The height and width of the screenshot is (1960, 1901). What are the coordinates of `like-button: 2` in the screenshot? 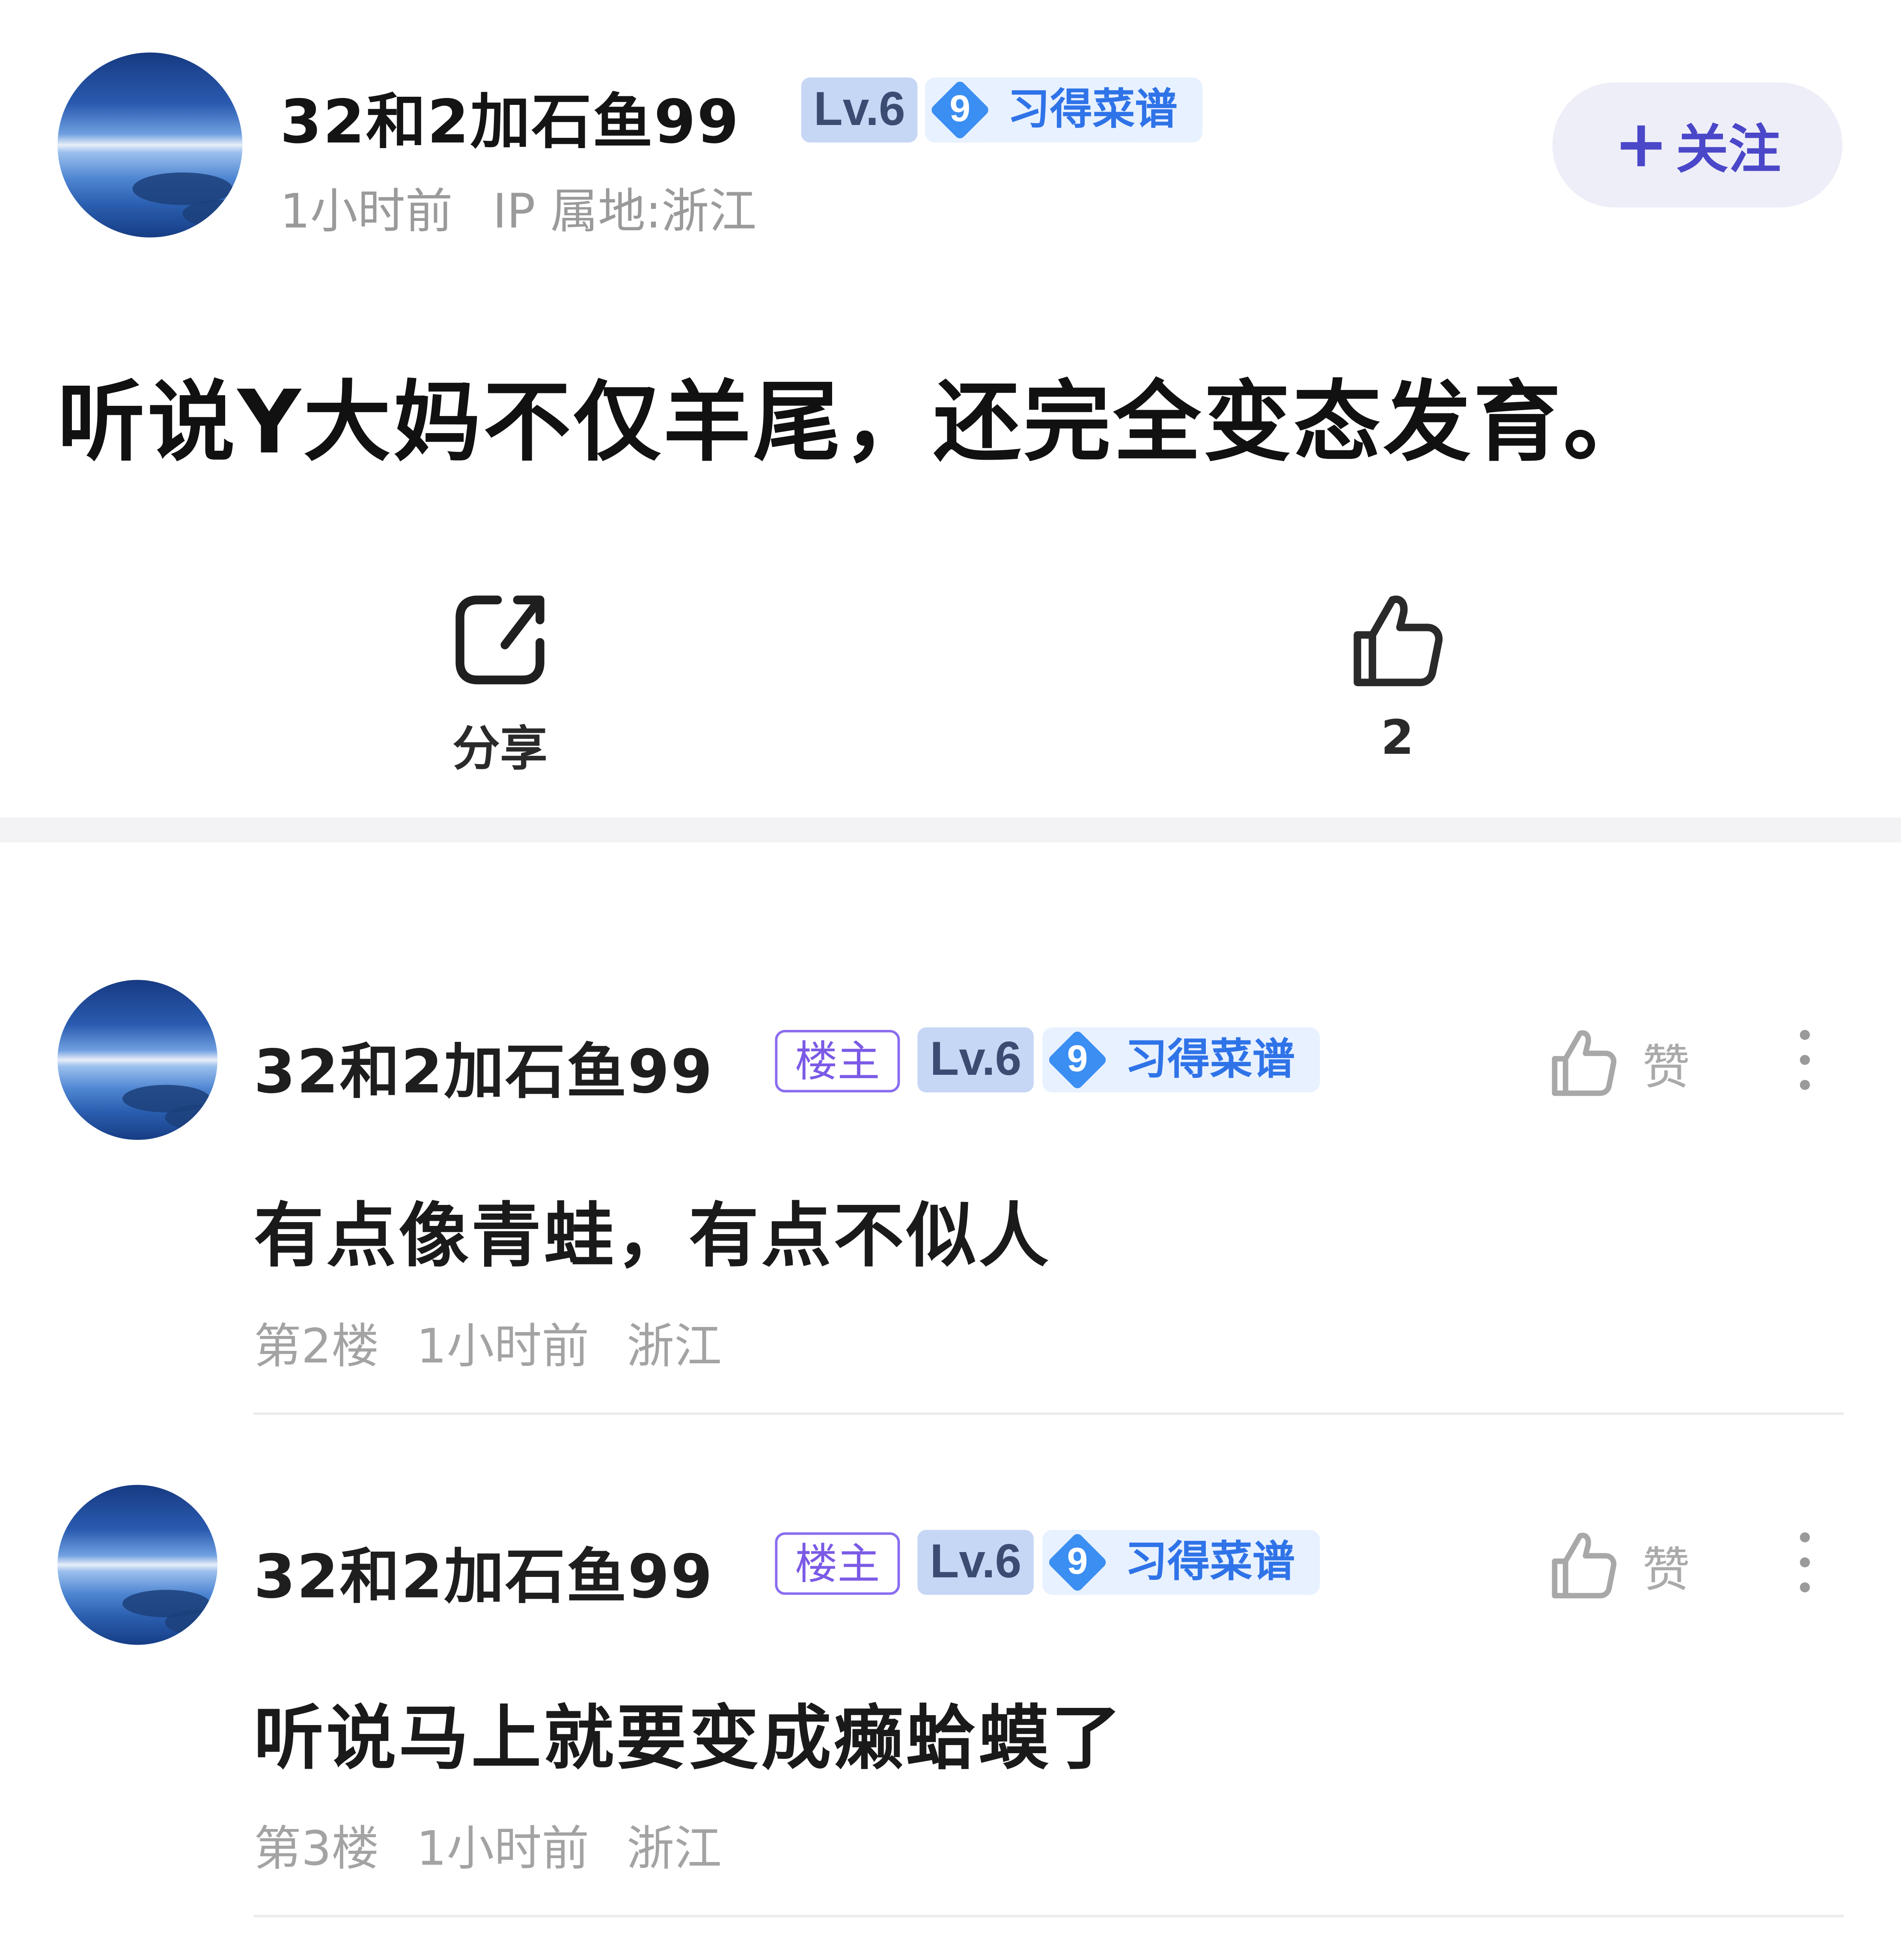 It's located at (1397, 678).